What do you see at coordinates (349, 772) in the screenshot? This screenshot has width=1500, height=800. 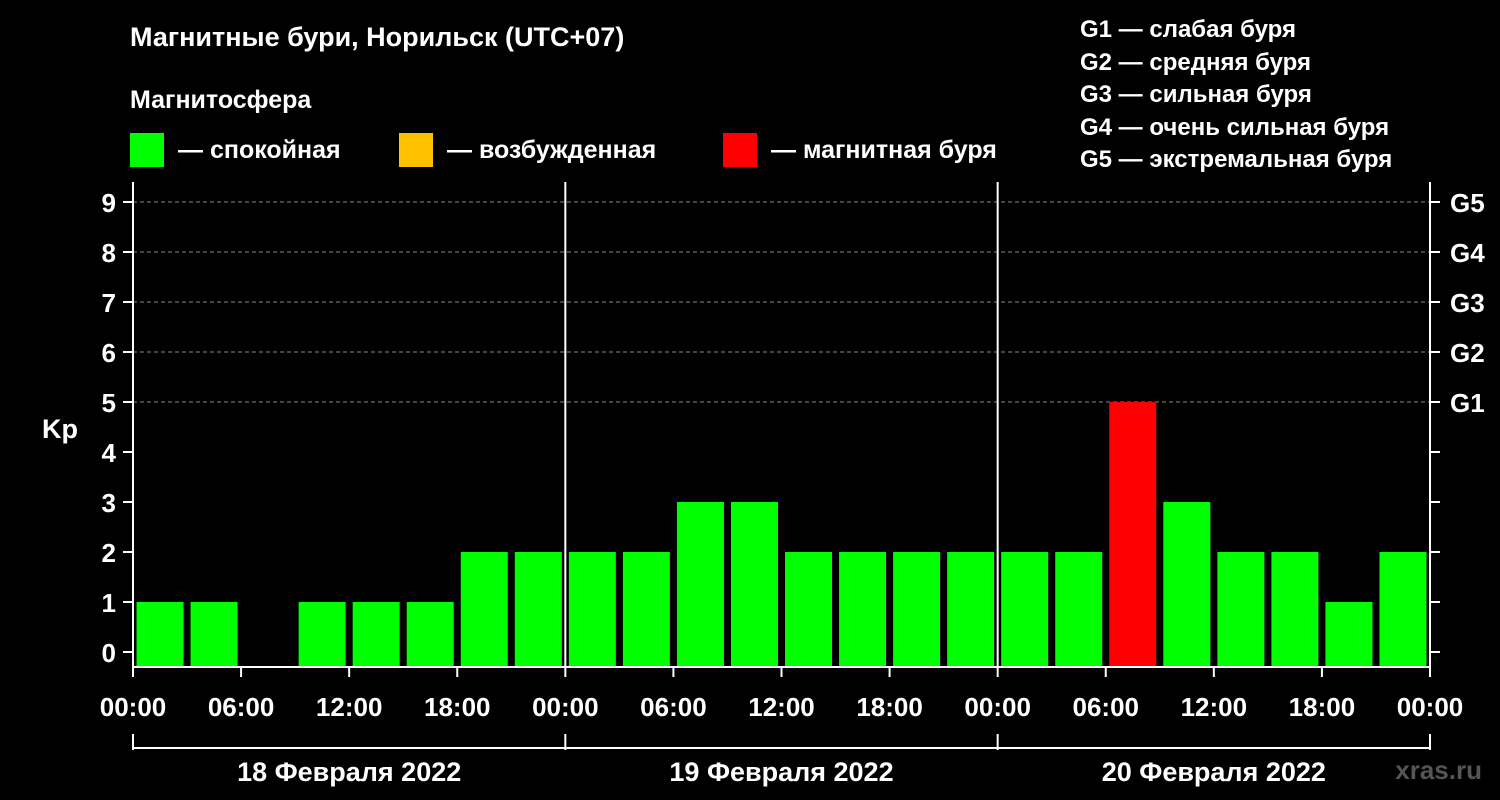 I see `day-label: 18 Февраля 2022` at bounding box center [349, 772].